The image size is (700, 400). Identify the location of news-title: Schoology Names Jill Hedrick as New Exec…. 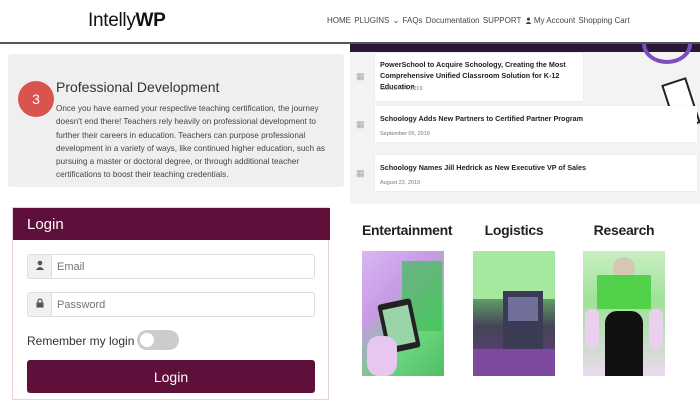
(535, 167).